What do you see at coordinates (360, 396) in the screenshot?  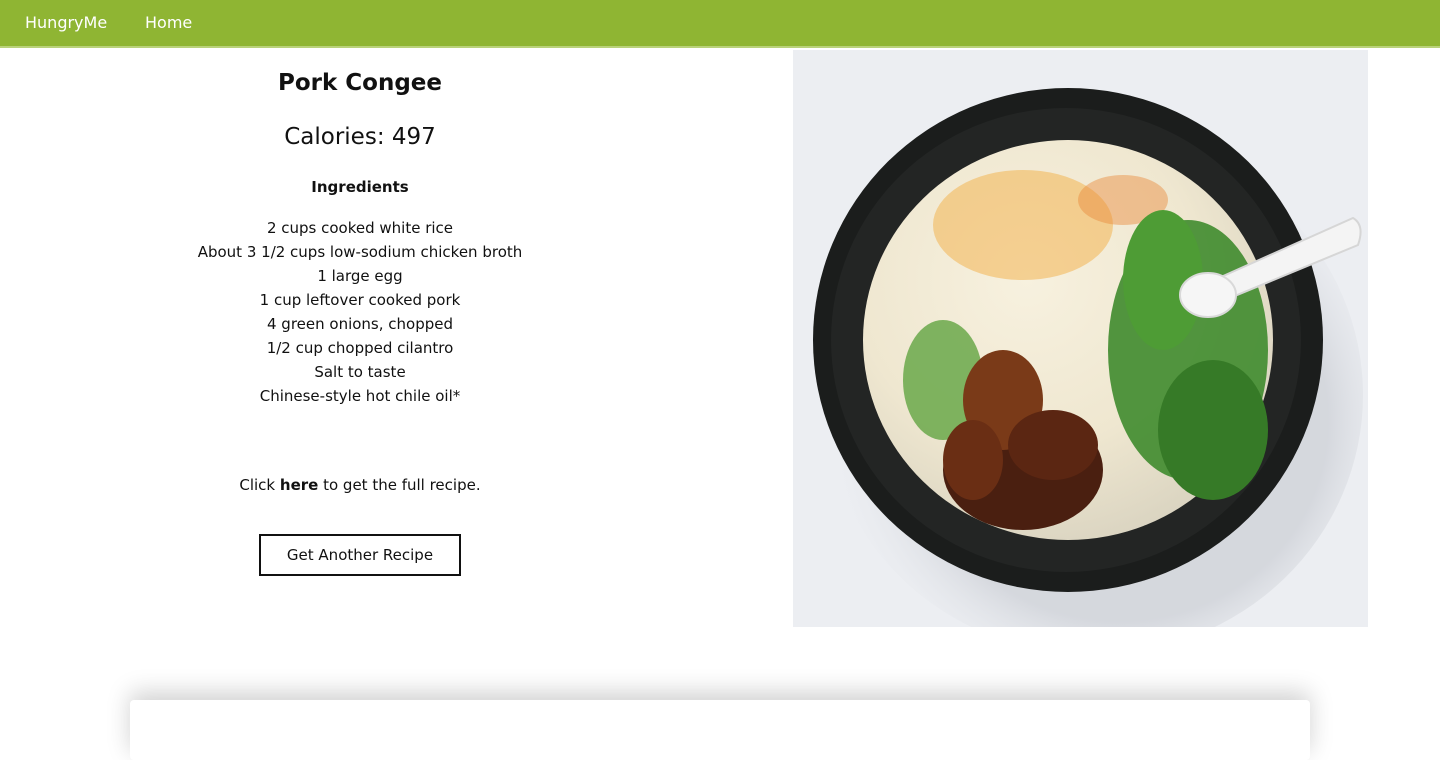 I see `ingredient-item: Chinese-style hot chile oil*` at bounding box center [360, 396].